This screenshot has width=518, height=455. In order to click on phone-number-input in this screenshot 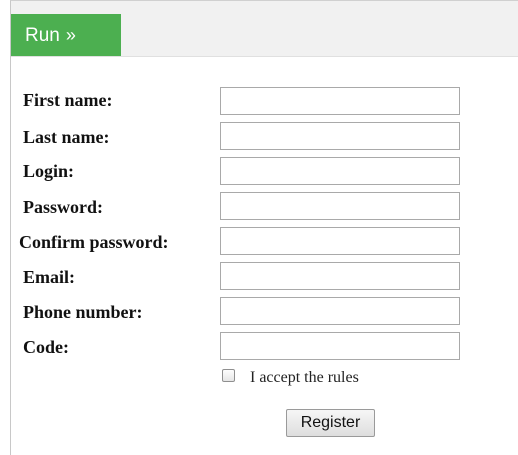, I will do `click(340, 311)`.